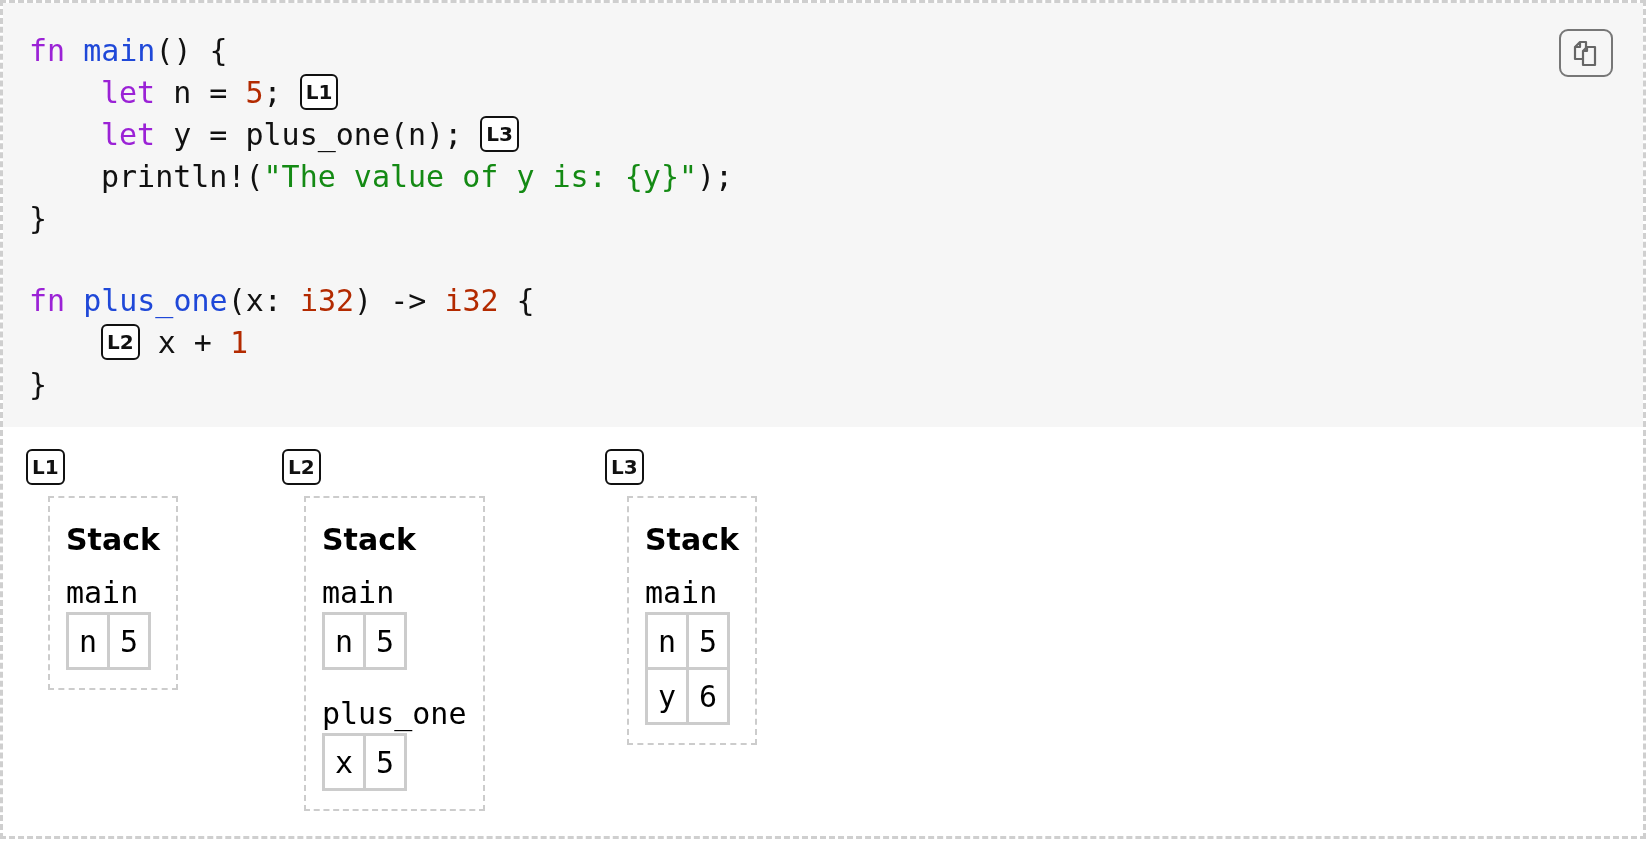 Image resolution: width=1650 pixels, height=843 pixels. Describe the element at coordinates (394, 713) in the screenshot. I see `frame-name: plus_one` at that location.